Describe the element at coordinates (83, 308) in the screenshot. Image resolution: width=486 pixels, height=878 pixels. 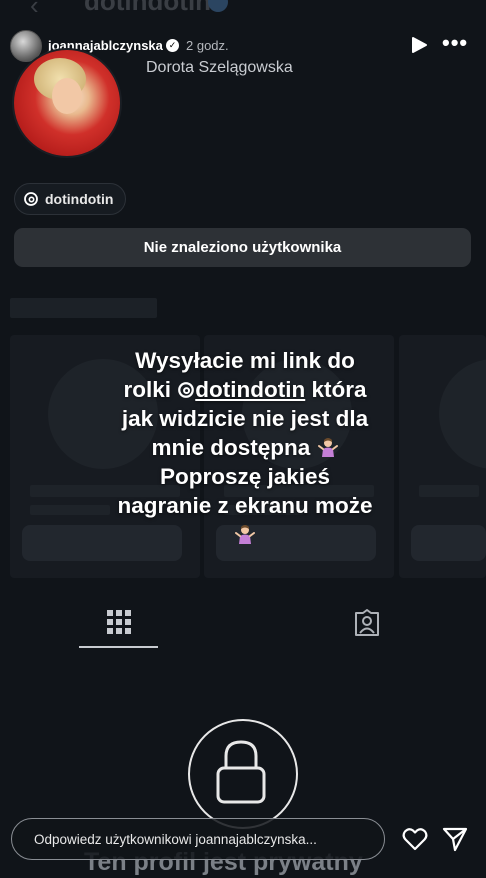
I see `skeleton-placeholder` at that location.